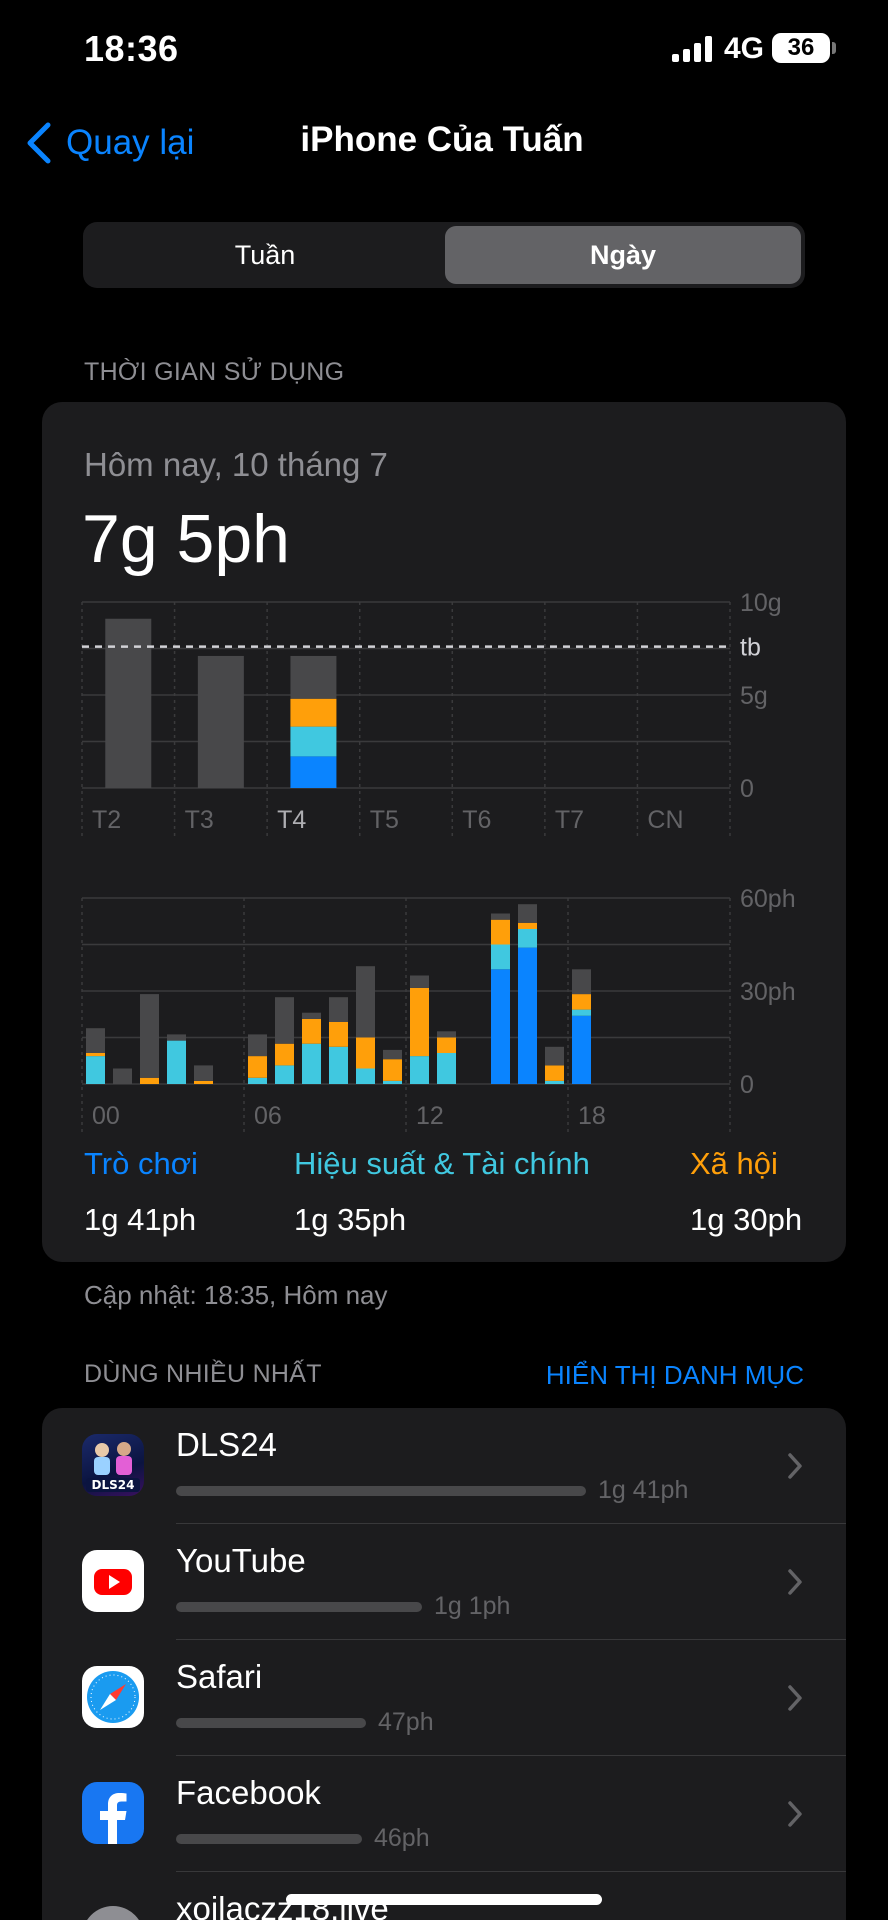 The height and width of the screenshot is (1920, 888). I want to click on website-icon, so click(113, 1913).